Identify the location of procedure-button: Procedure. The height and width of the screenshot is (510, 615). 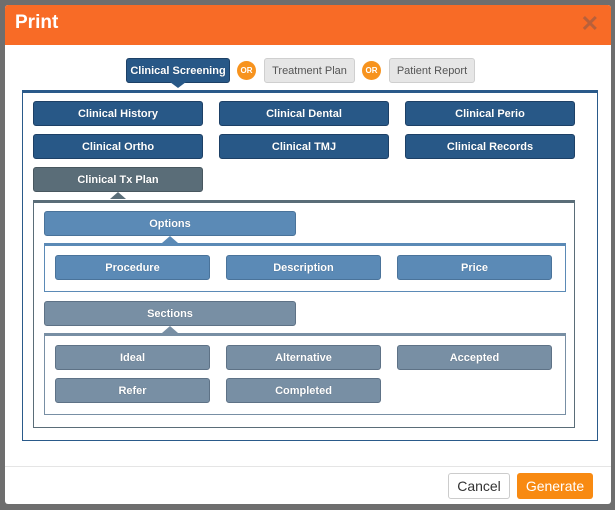
(132, 267).